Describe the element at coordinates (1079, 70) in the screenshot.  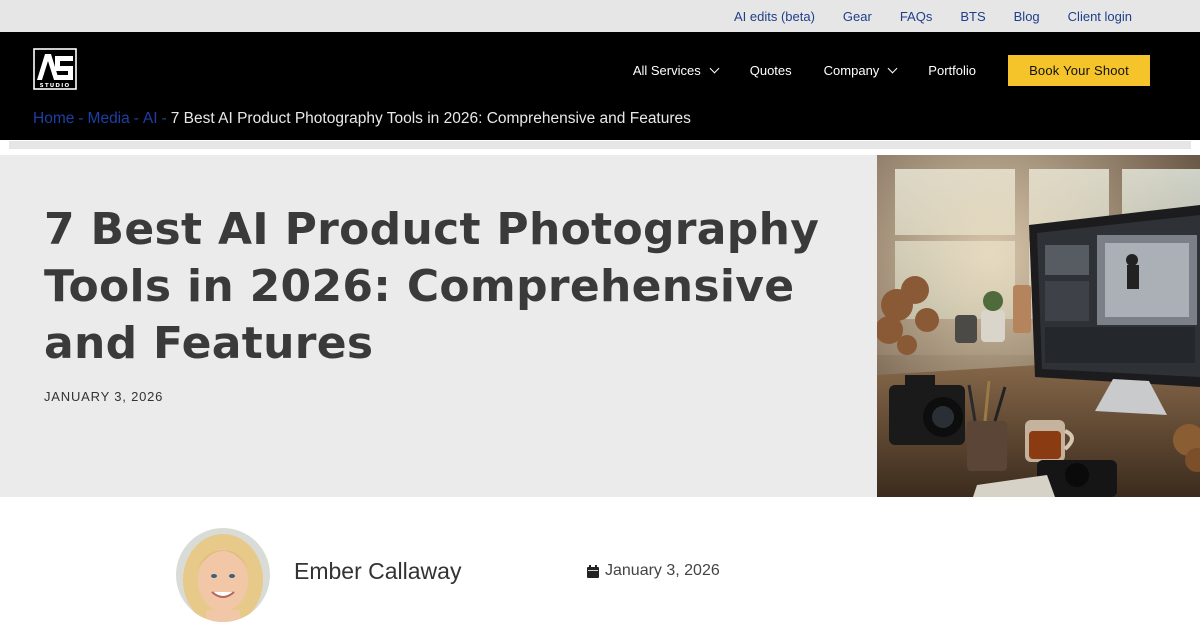
I see `book-your-shoot-button: Book Your Shoot` at that location.